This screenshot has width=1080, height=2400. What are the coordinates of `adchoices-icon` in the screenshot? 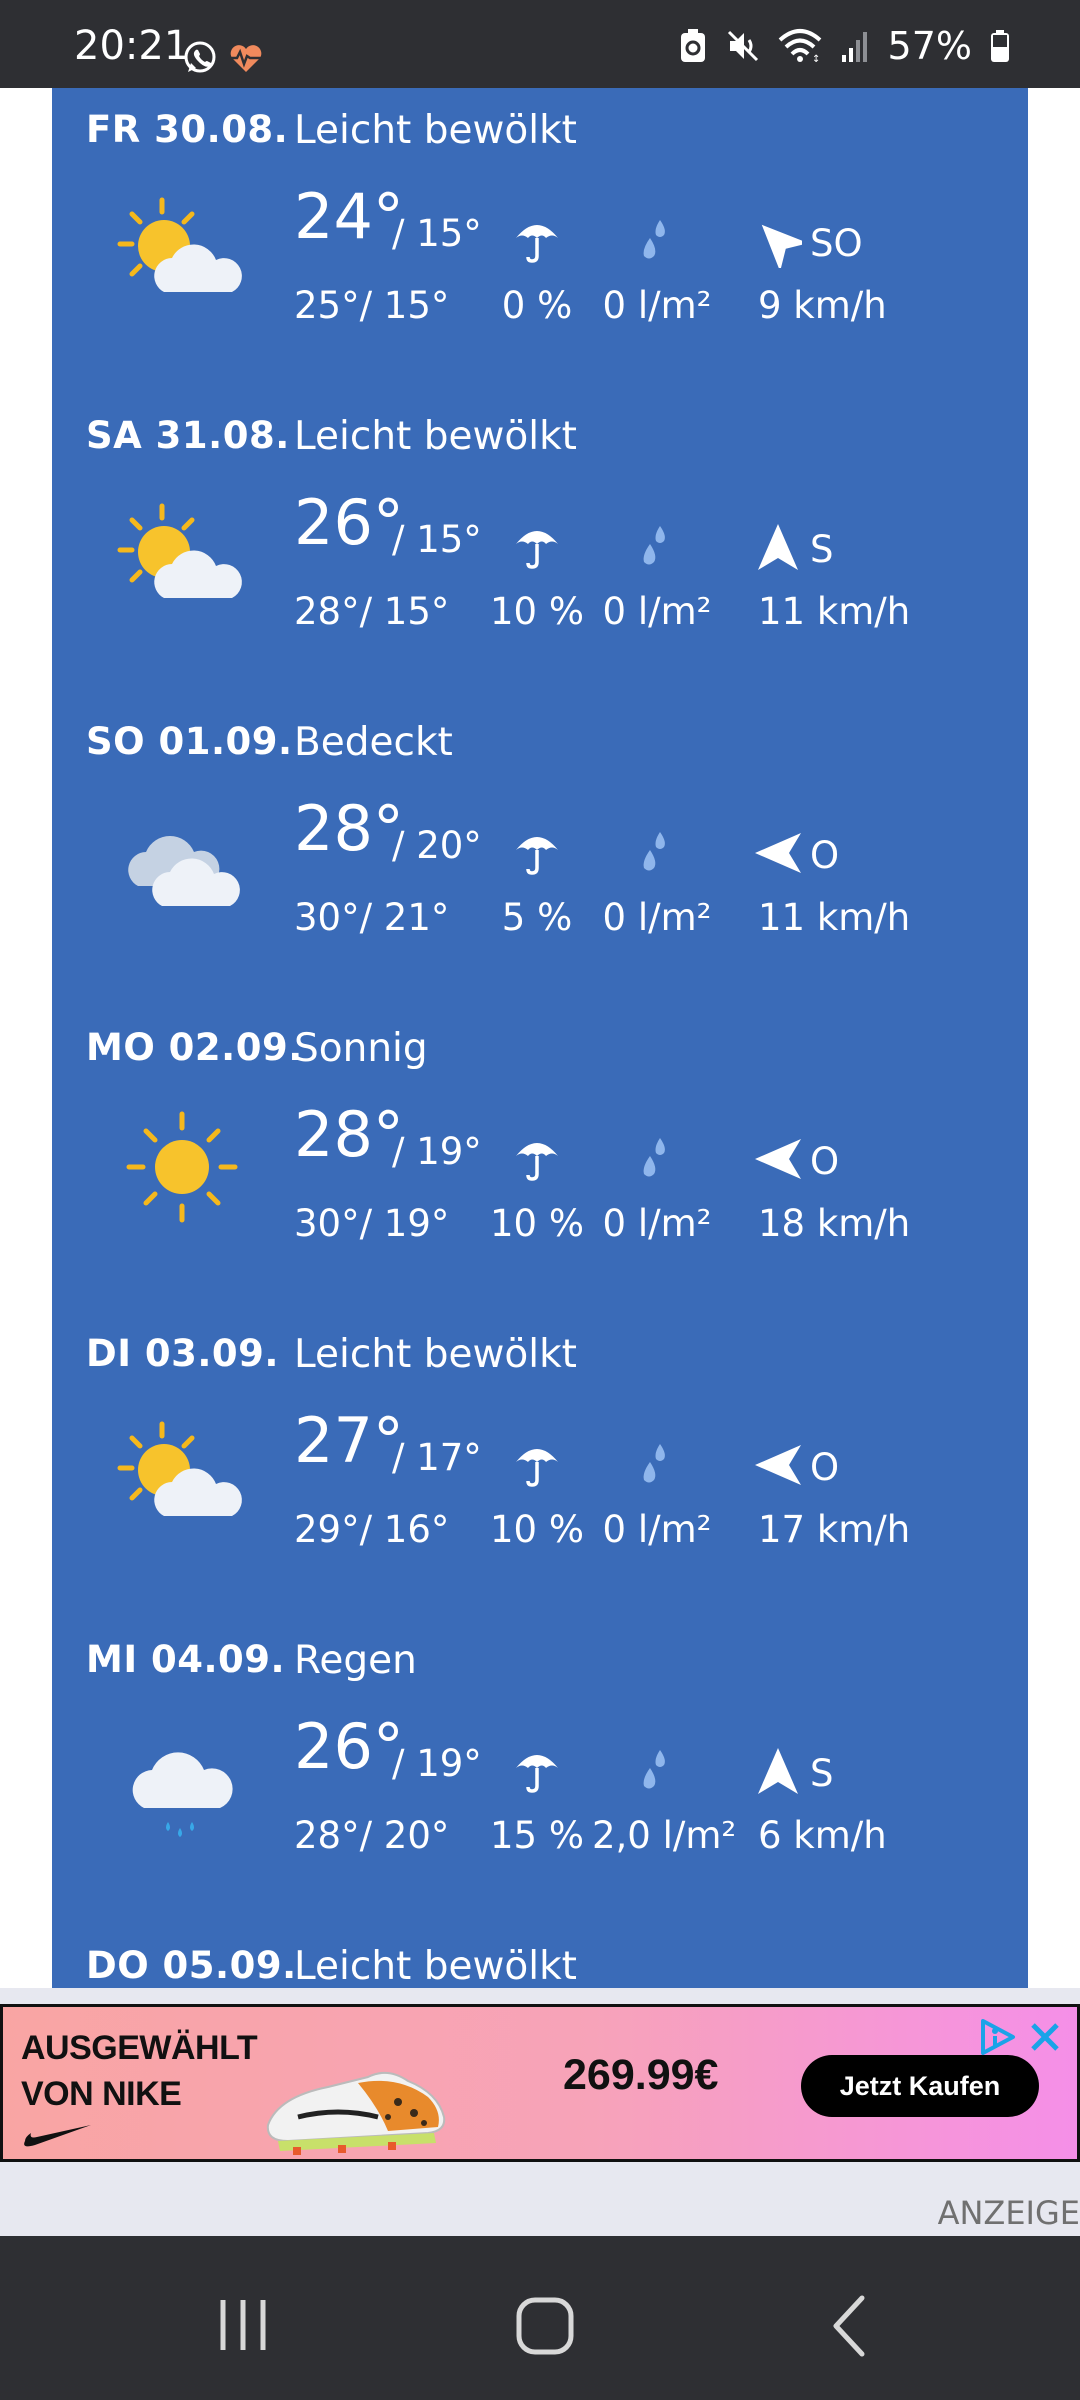 It's located at (998, 2037).